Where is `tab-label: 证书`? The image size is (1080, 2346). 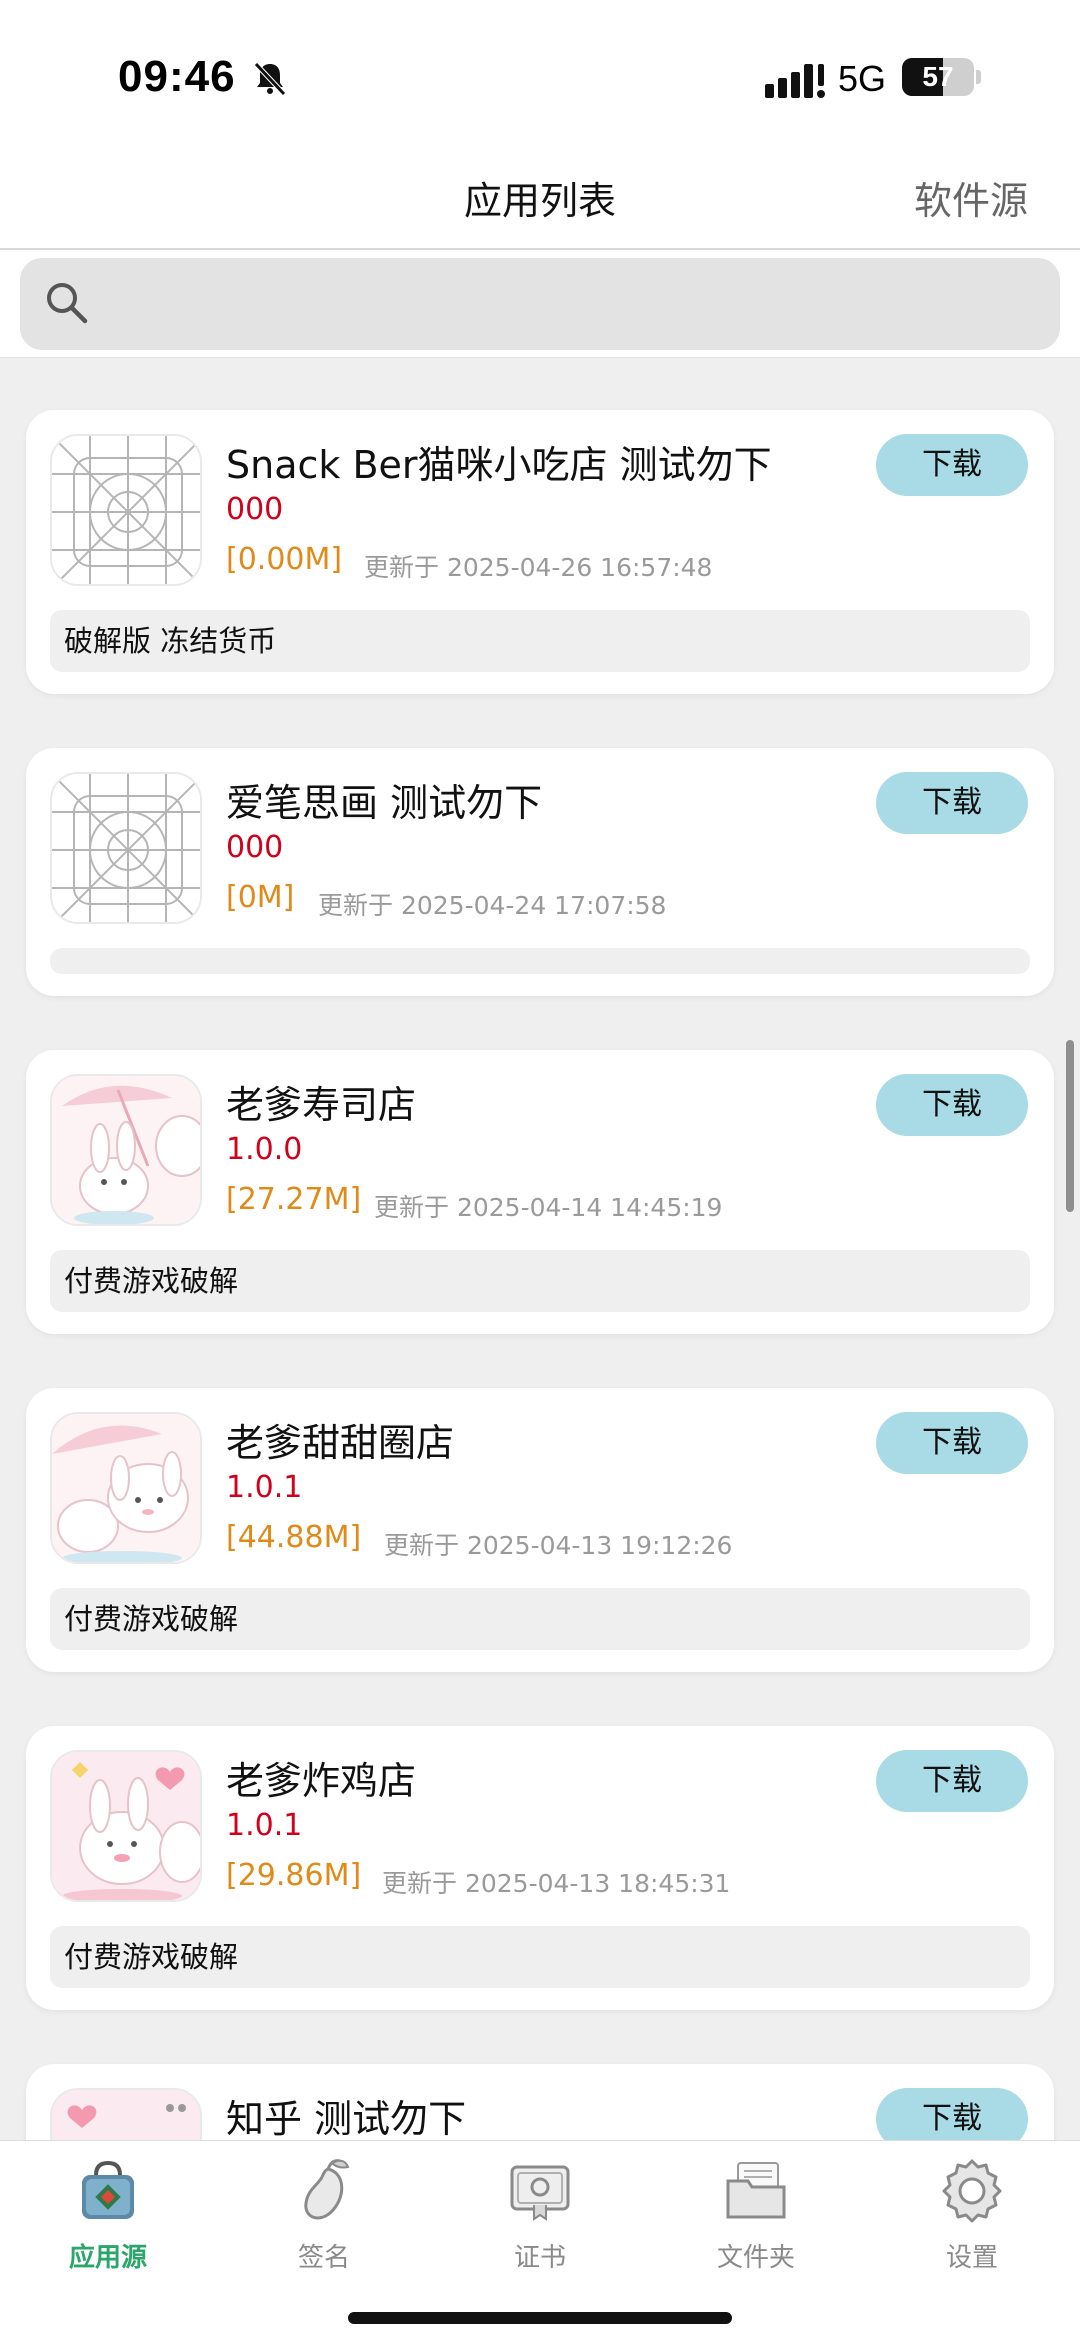 tab-label: 证书 is located at coordinates (539, 2258).